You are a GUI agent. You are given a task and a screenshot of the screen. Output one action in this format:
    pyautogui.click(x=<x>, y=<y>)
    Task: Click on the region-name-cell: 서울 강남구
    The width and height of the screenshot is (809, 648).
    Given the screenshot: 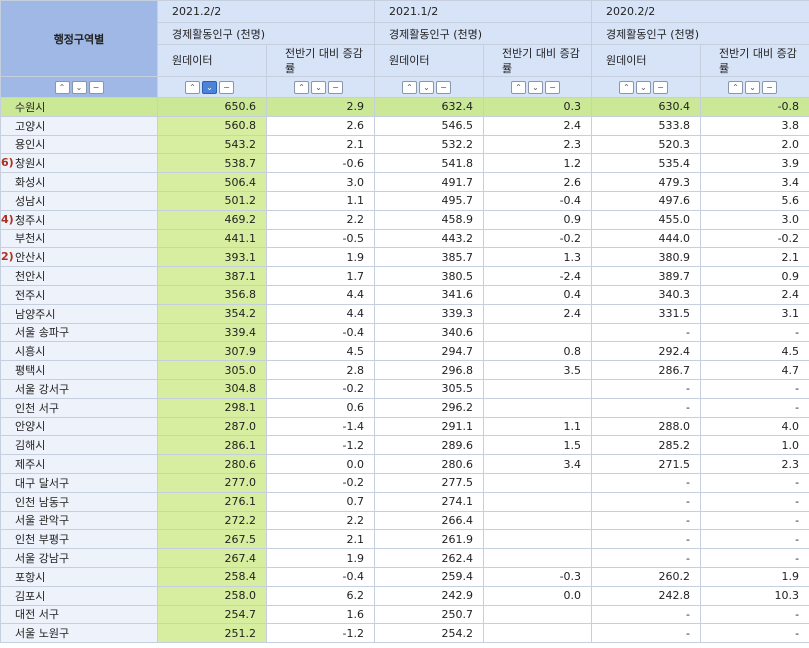 What is the action you would take?
    pyautogui.click(x=79, y=558)
    